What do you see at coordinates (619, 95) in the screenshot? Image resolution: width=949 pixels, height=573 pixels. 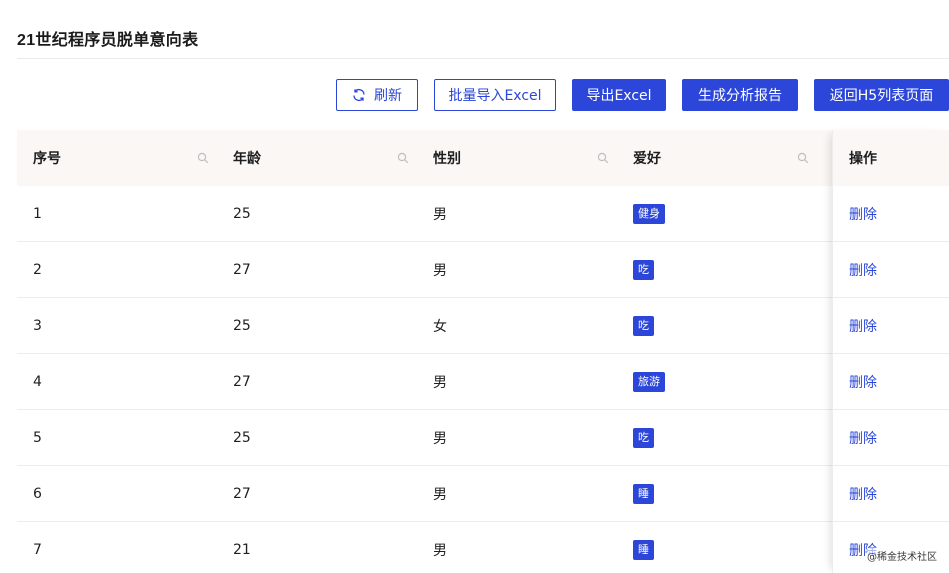 I see `export-excel-button: 导出Excel` at bounding box center [619, 95].